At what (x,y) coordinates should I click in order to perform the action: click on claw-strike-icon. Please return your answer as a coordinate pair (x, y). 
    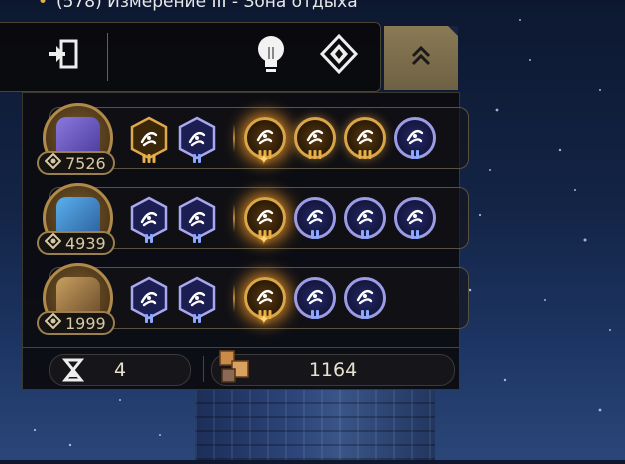
    Looking at the image, I should click on (315, 138).